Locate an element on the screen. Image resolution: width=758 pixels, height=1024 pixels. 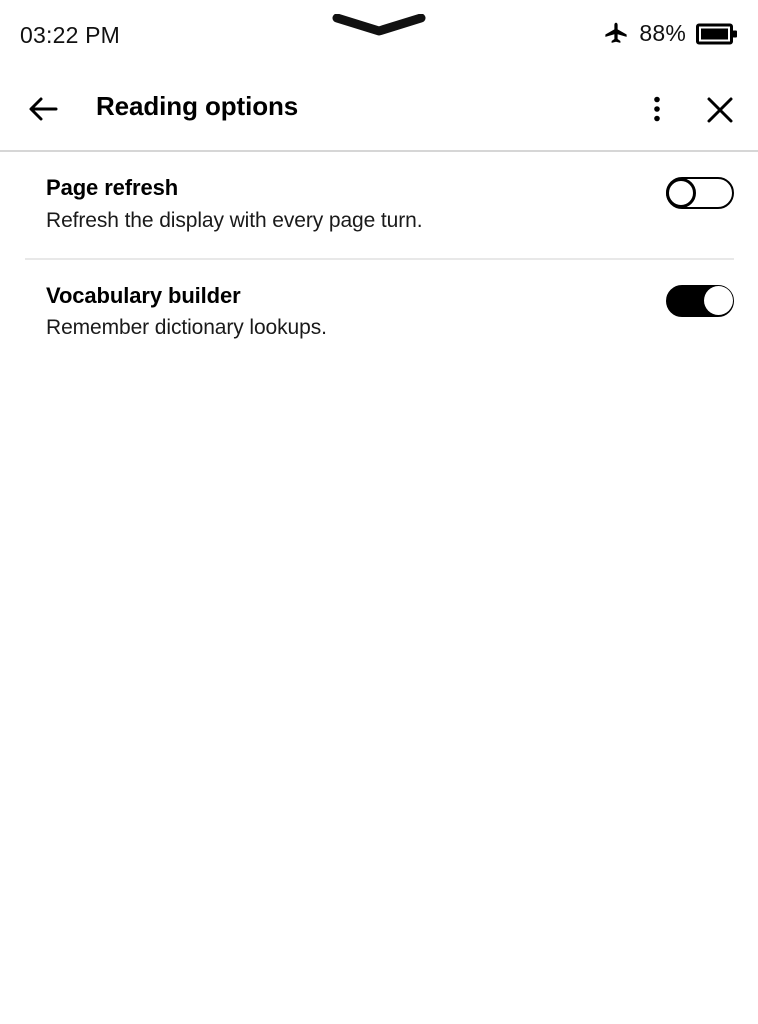
more-vertical-icon is located at coordinates (657, 109).